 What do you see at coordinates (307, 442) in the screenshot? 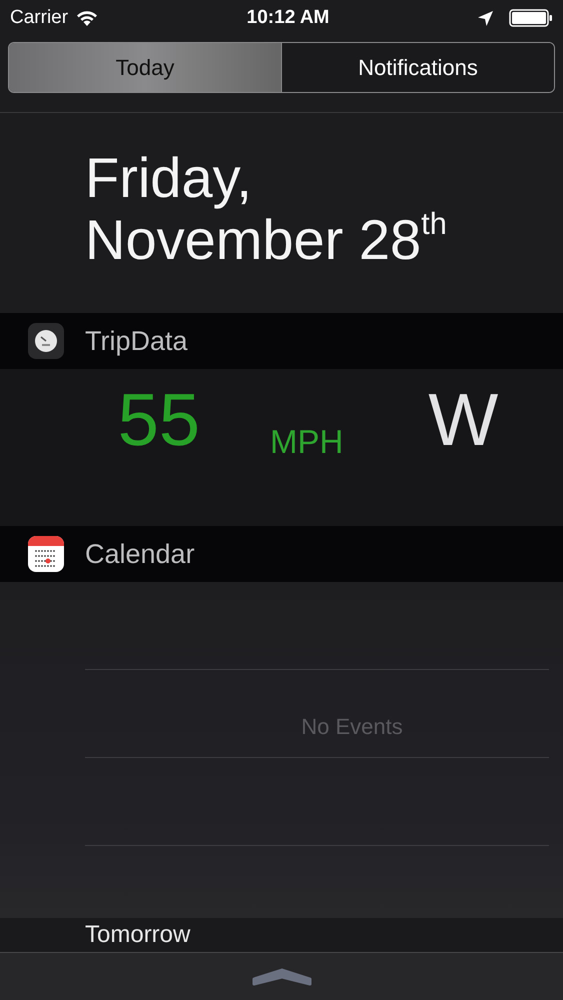
I see `speed-unit: MPH` at bounding box center [307, 442].